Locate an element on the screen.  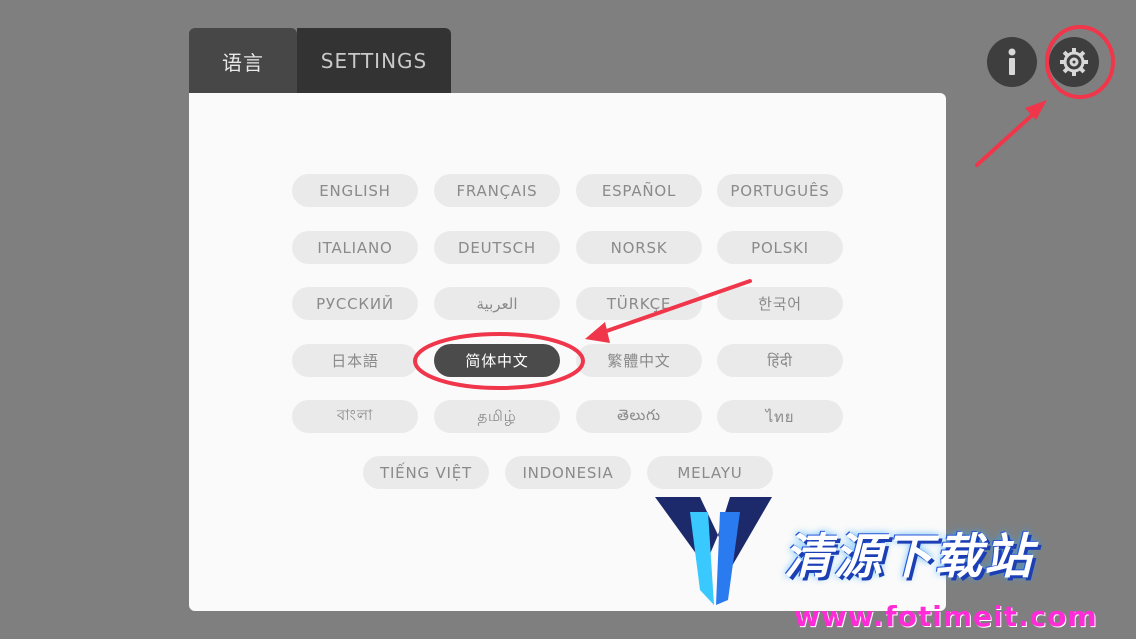
info-button is located at coordinates (1012, 62).